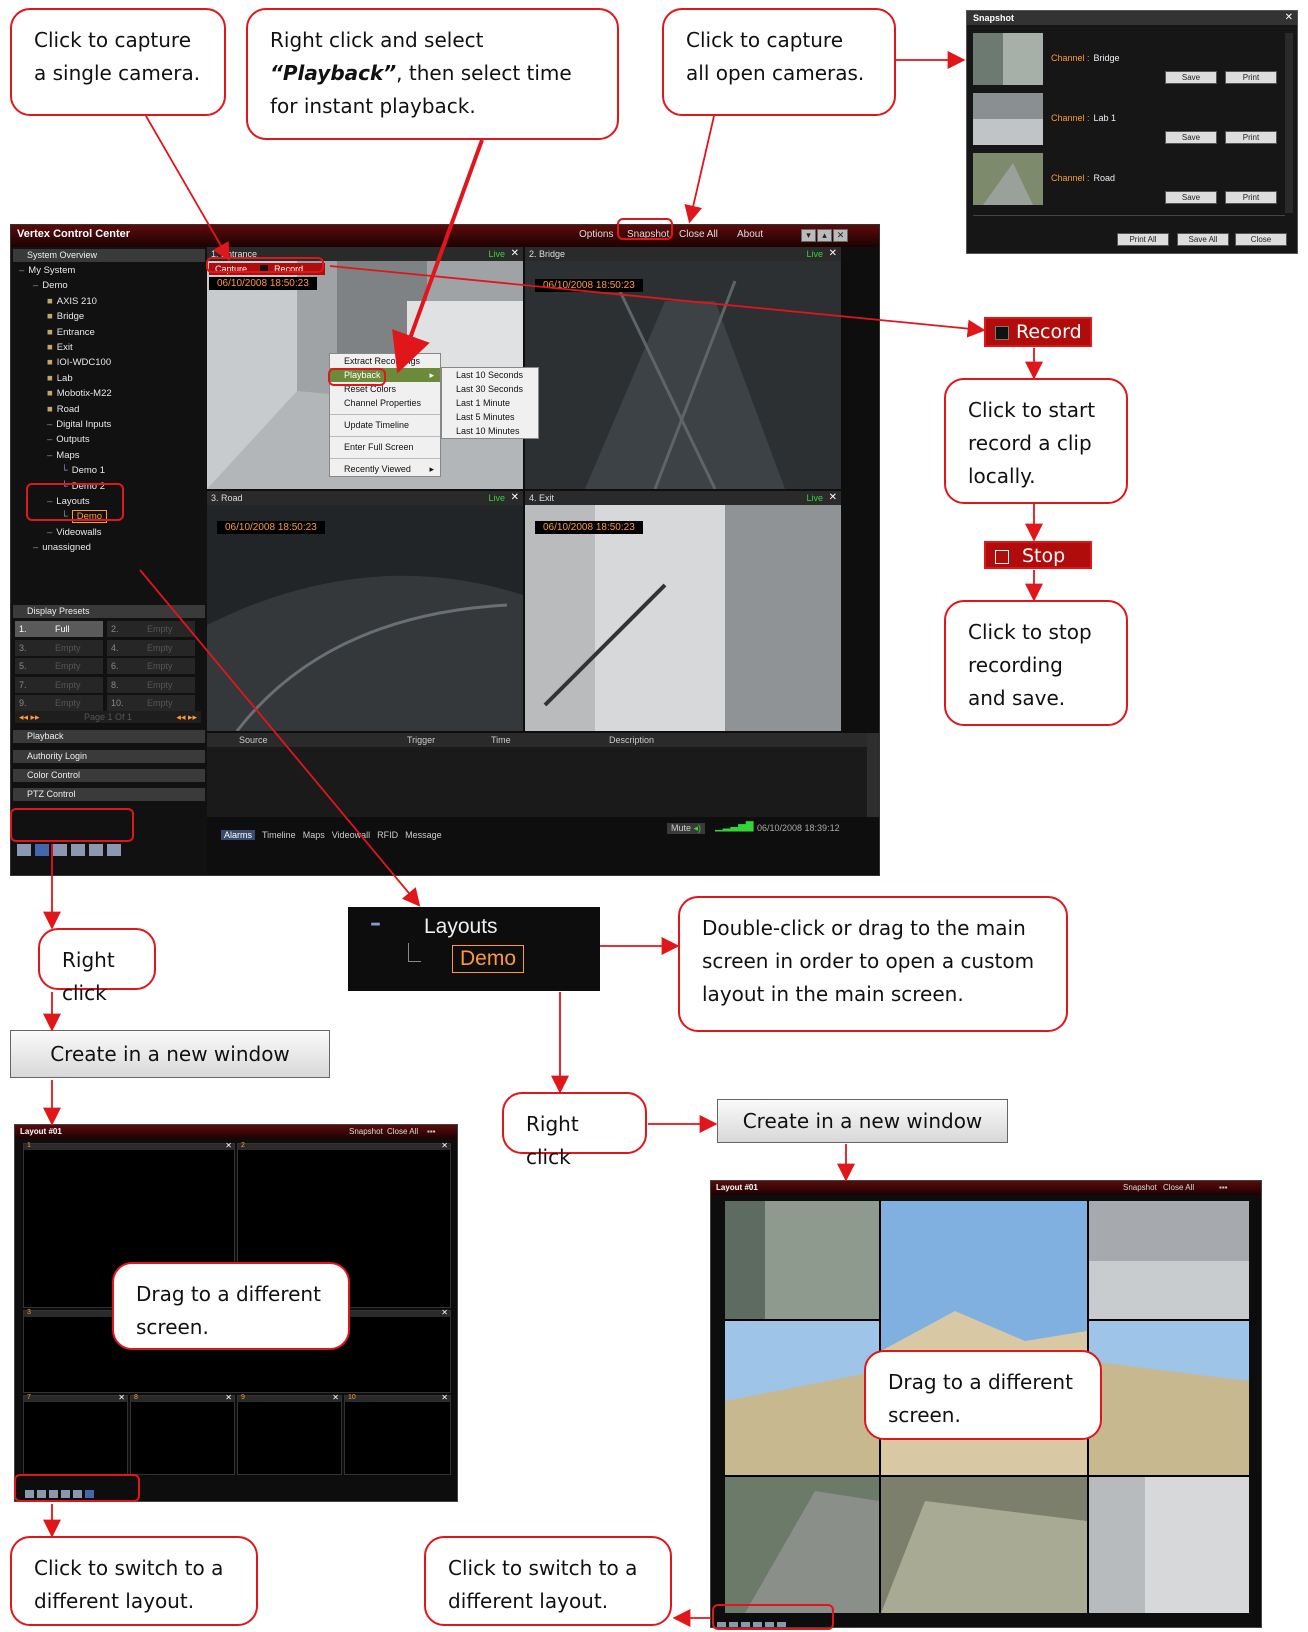 This screenshot has width=1308, height=1632. What do you see at coordinates (238, 835) in the screenshot?
I see `tab-alarms: Alarms` at bounding box center [238, 835].